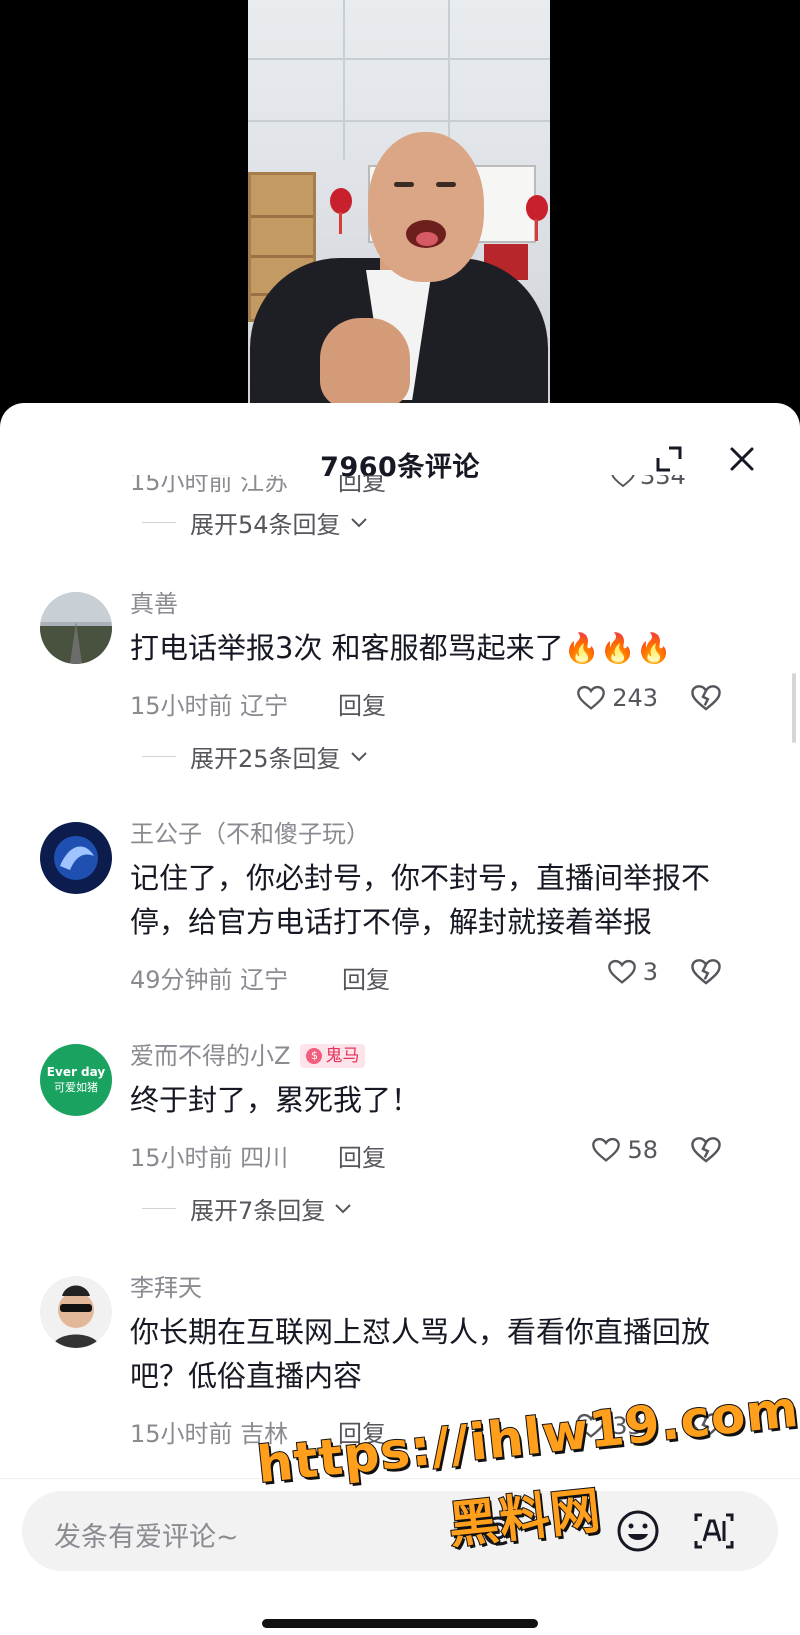  I want to click on comment-text: 记住了，你必封号，你不封号，直播间举报不停，给官方电话打不停，解封就接着举报, so click(420, 900).